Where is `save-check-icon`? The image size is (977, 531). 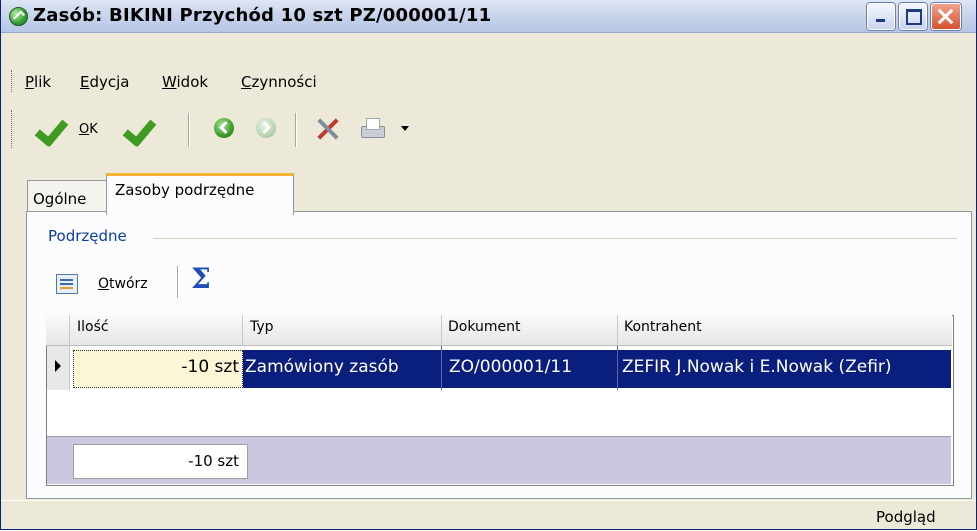 save-check-icon is located at coordinates (138, 128).